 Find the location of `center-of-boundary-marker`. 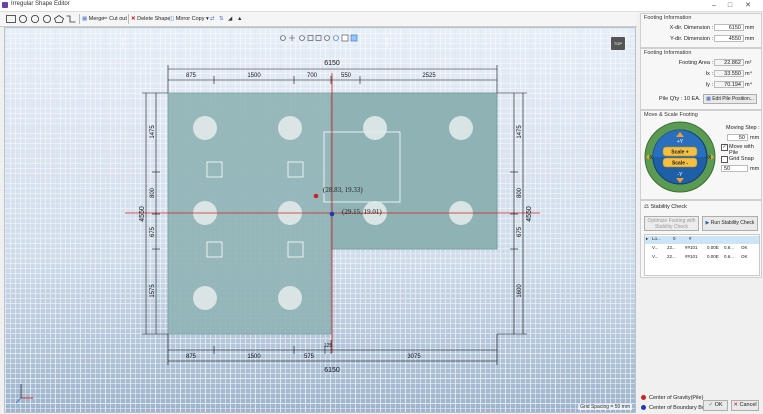

center-of-boundary-marker is located at coordinates (332, 214).